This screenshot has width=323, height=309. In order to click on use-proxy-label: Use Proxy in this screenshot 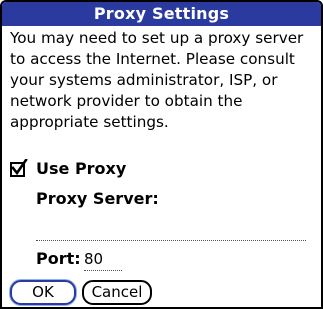, I will do `click(81, 168)`.